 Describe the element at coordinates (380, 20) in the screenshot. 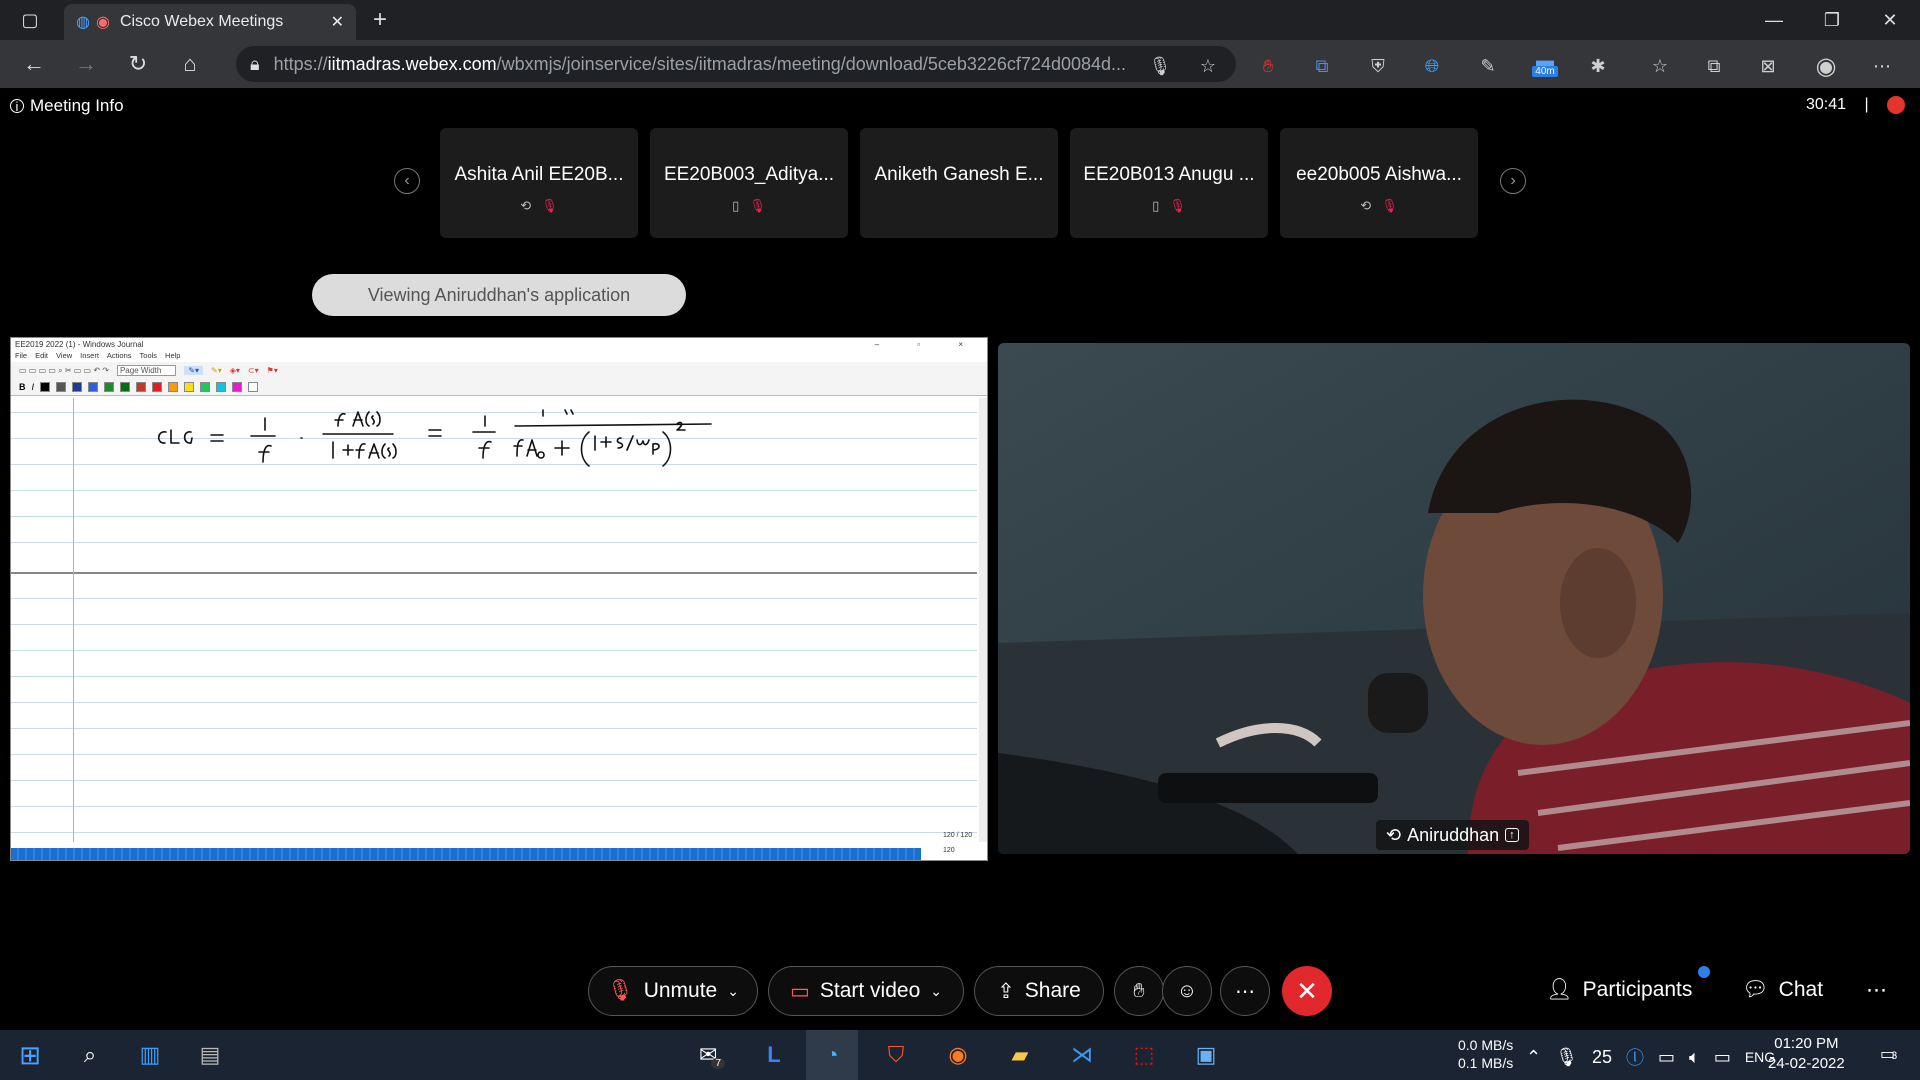

I see `new-tab-icon: +` at that location.